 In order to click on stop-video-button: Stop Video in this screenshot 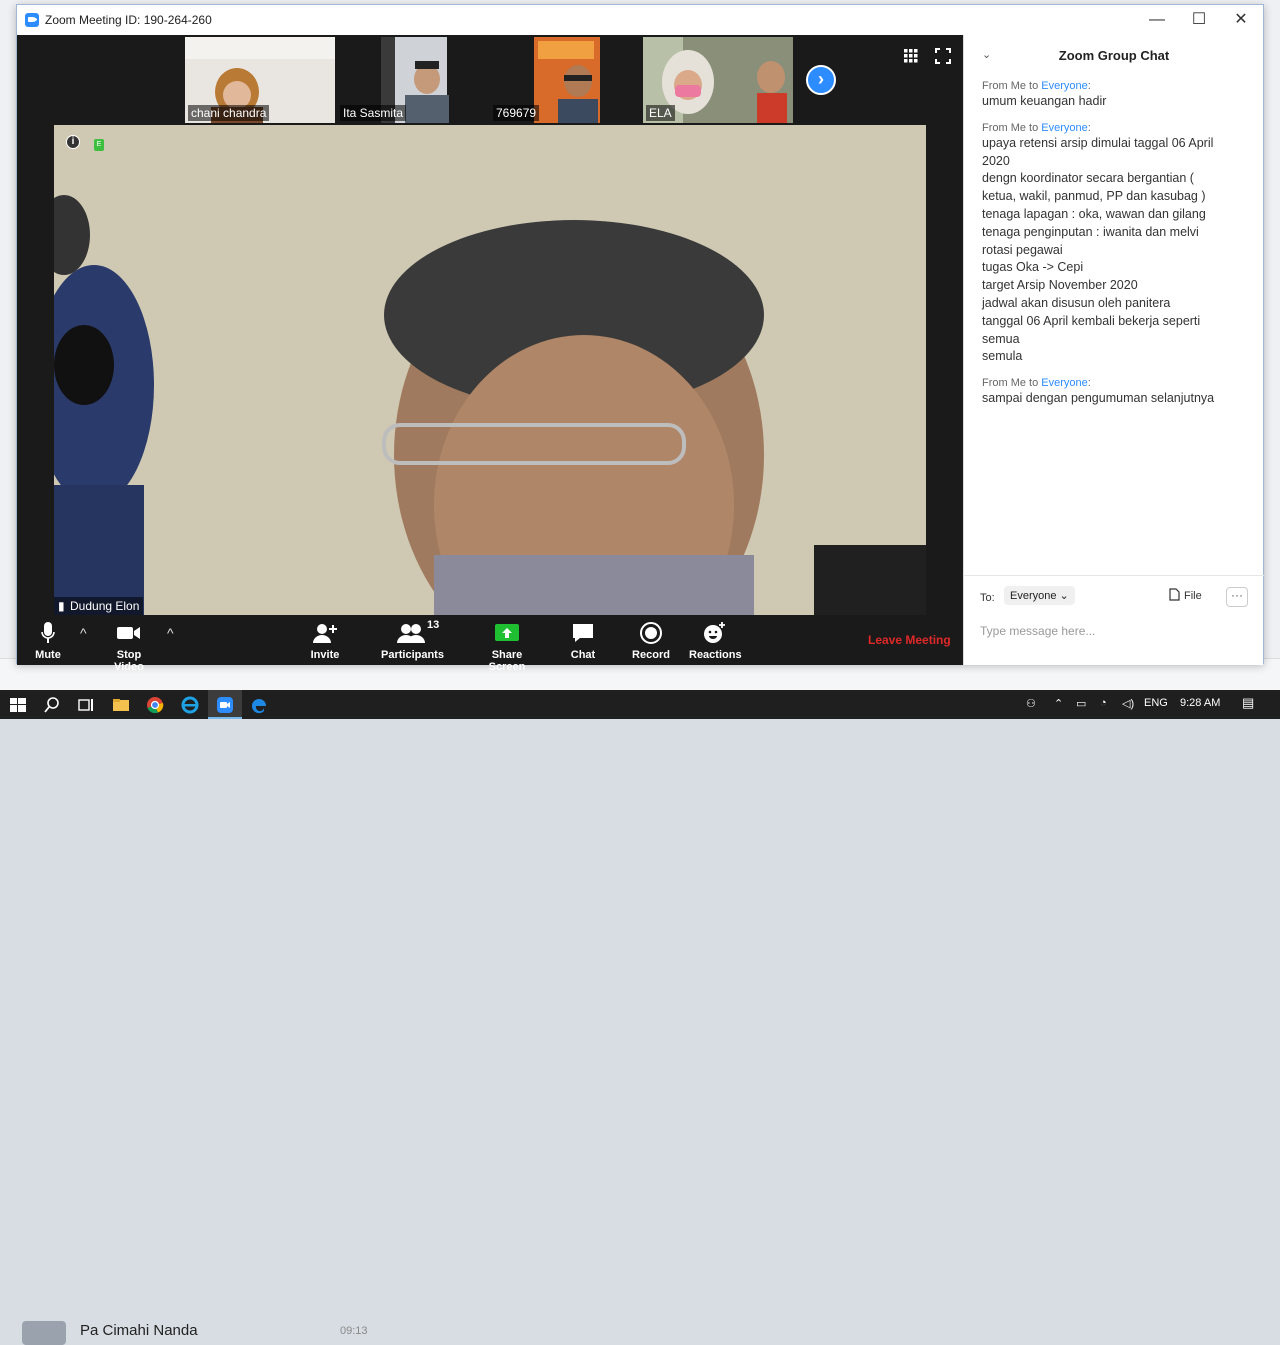, I will do `click(129, 644)`.